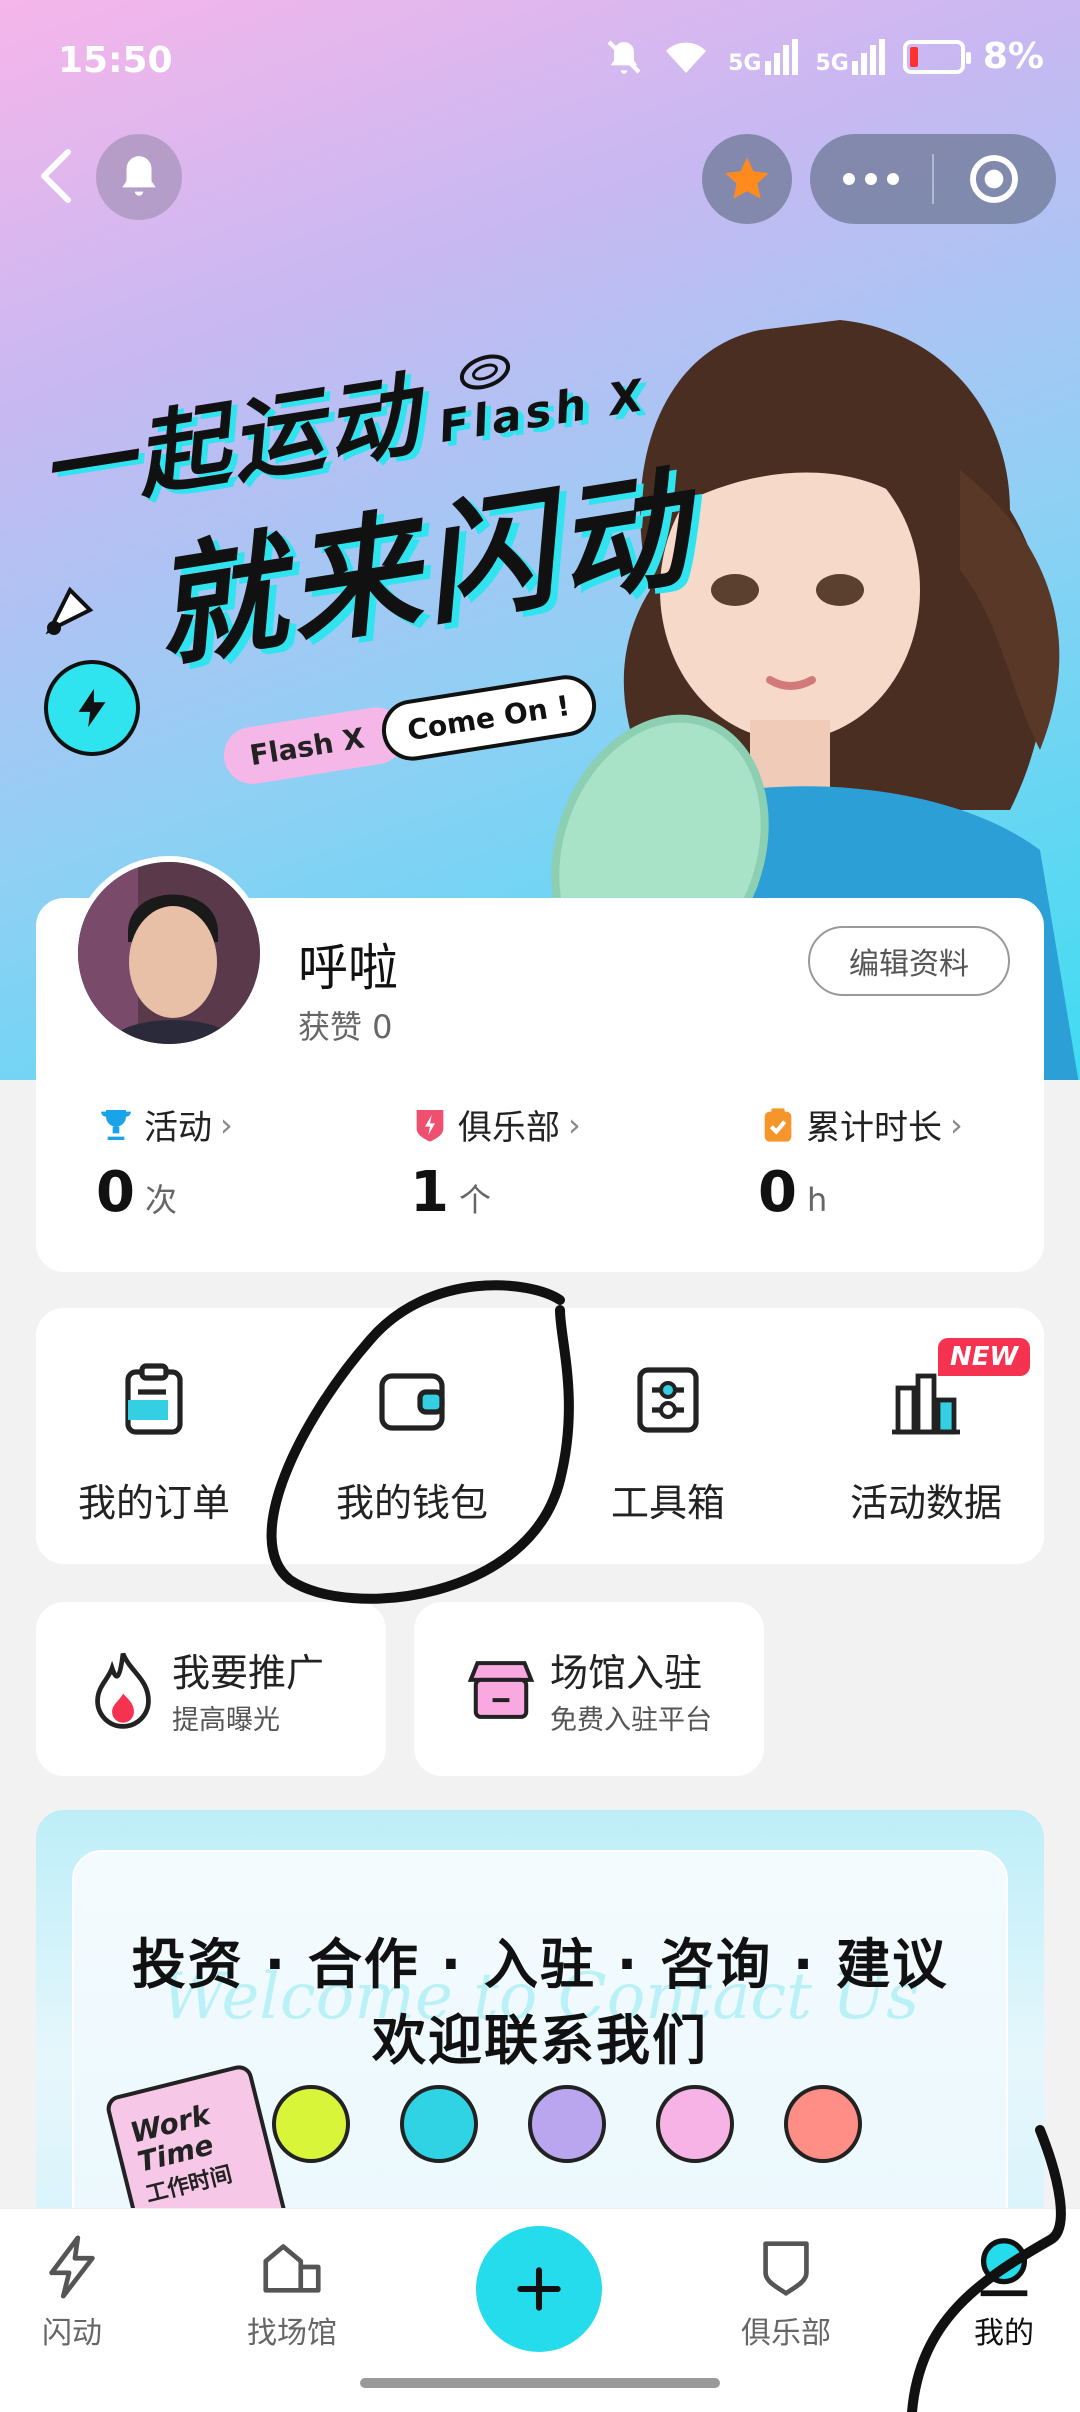 The image size is (1080, 2412). What do you see at coordinates (860, 1163) in the screenshot?
I see `stat-total-duration: 累计时长 › 0h` at bounding box center [860, 1163].